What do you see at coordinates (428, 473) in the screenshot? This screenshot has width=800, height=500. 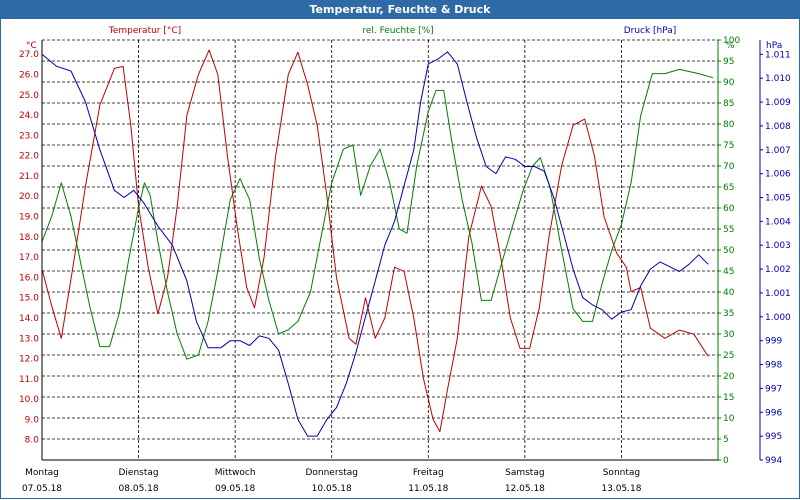 I see `x-tick-day-label: Freitag` at bounding box center [428, 473].